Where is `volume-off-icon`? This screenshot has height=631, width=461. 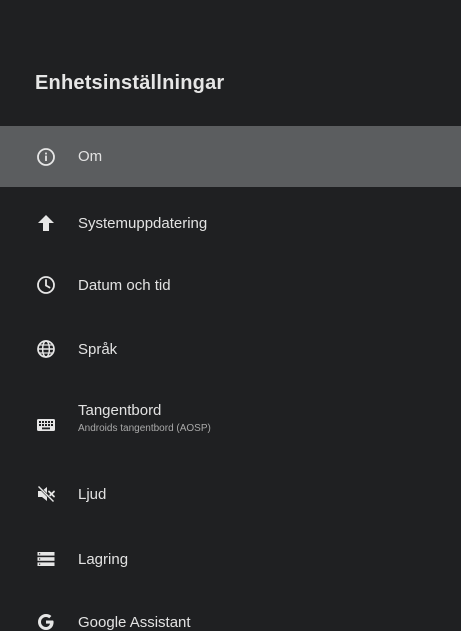
volume-off-icon is located at coordinates (46, 494).